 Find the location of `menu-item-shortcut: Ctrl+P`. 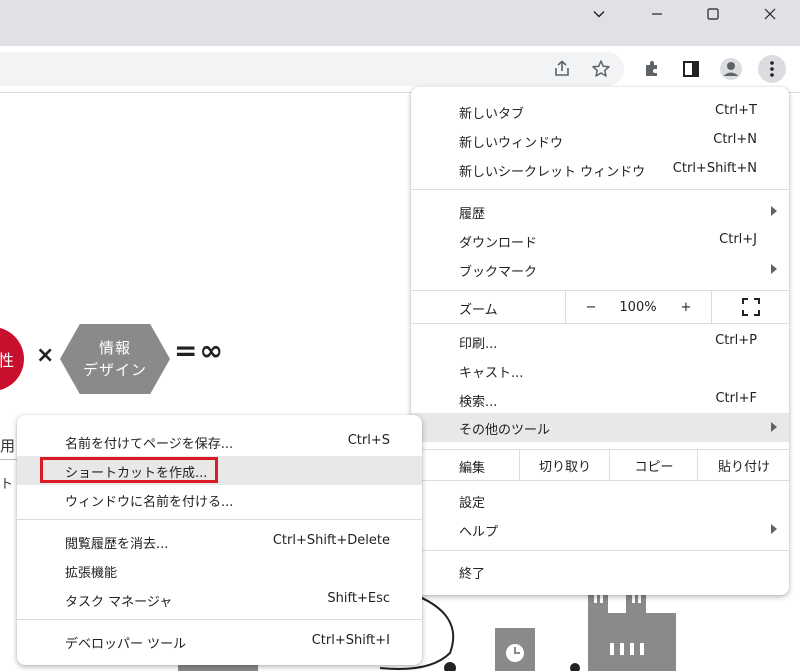

menu-item-shortcut: Ctrl+P is located at coordinates (736, 340).